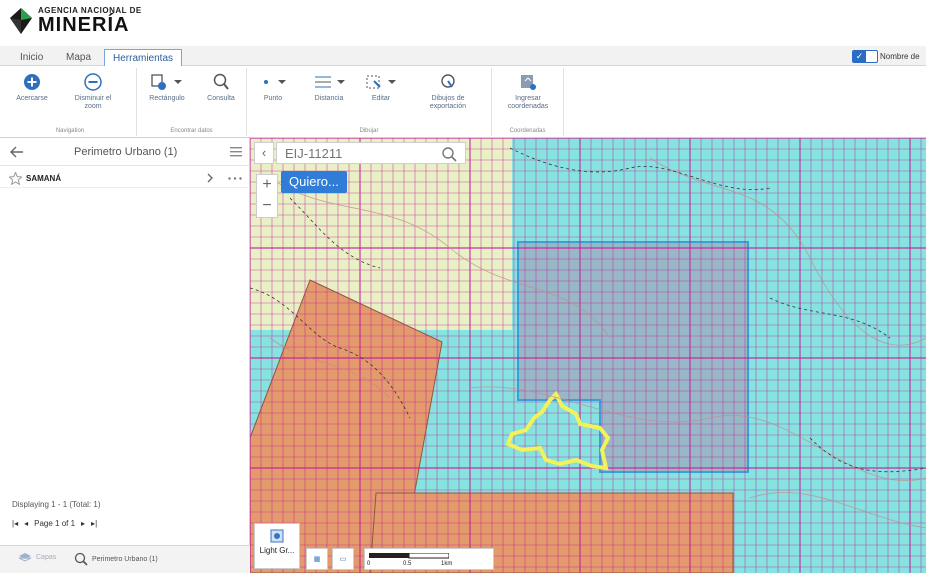  What do you see at coordinates (191, 131) in the screenshot?
I see `ribbon-group-label: Encontrar datos` at bounding box center [191, 131].